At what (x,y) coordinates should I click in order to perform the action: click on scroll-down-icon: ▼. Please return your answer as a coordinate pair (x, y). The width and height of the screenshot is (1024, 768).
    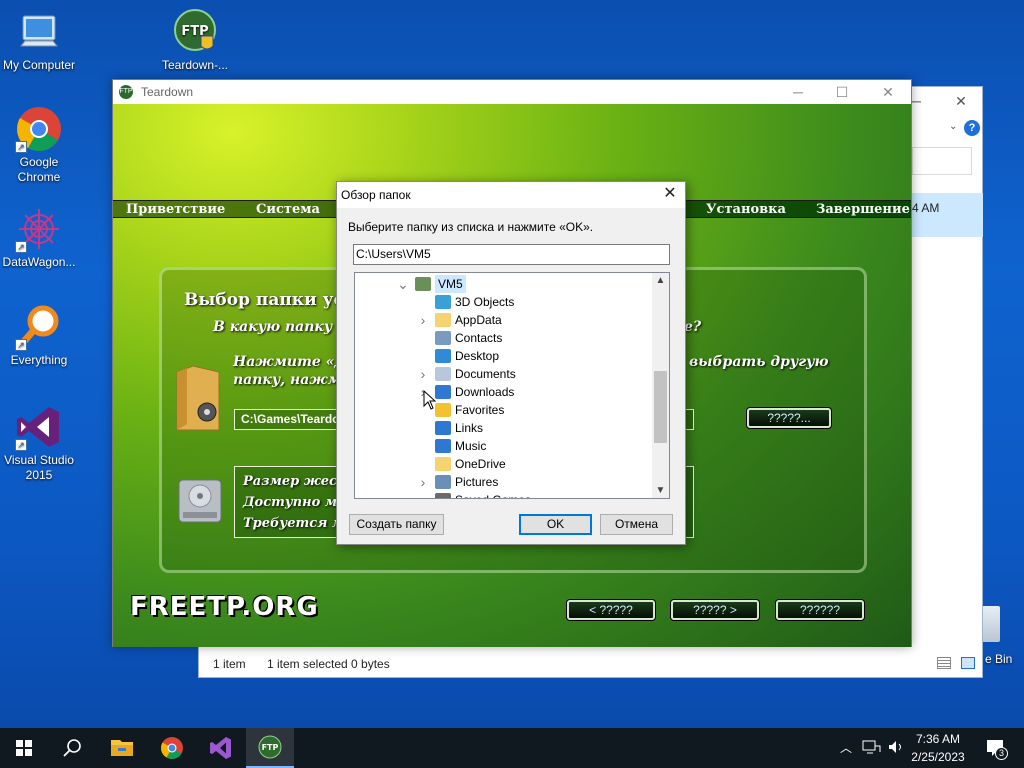
    Looking at the image, I should click on (660, 490).